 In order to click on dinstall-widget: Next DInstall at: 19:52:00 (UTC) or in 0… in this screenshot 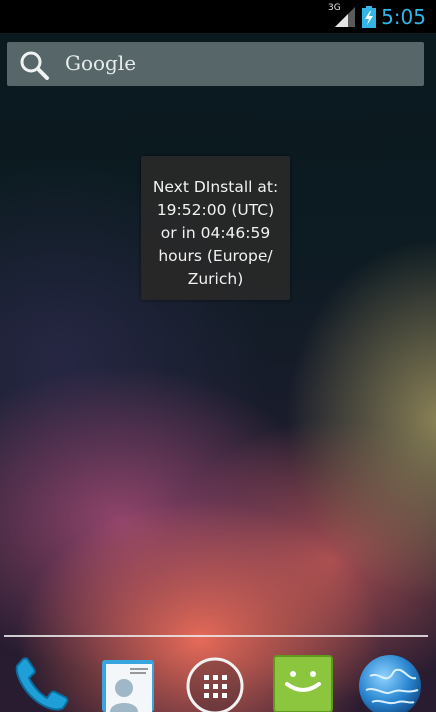, I will do `click(215, 228)`.